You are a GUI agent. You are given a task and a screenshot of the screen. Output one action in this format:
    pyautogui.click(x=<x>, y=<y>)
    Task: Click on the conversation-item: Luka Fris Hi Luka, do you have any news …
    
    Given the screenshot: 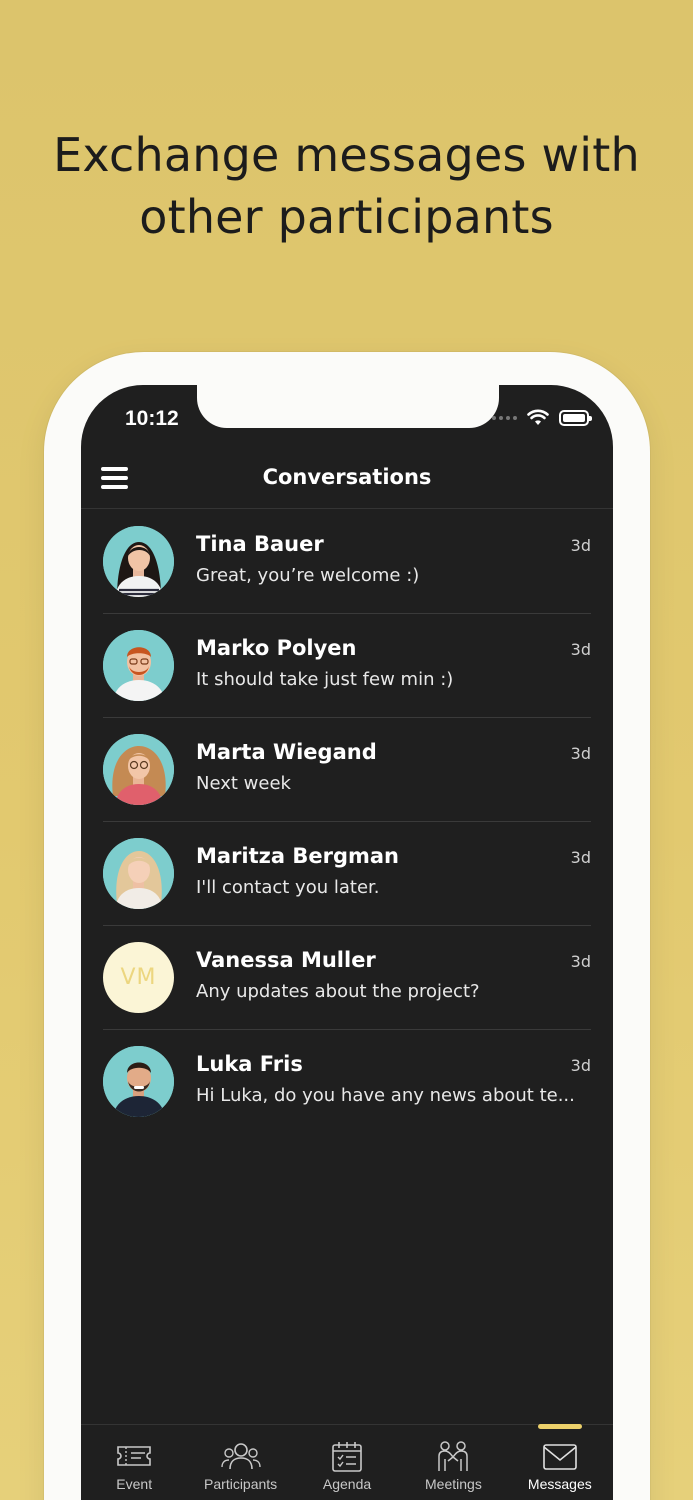 What is the action you would take?
    pyautogui.click(x=347, y=1082)
    